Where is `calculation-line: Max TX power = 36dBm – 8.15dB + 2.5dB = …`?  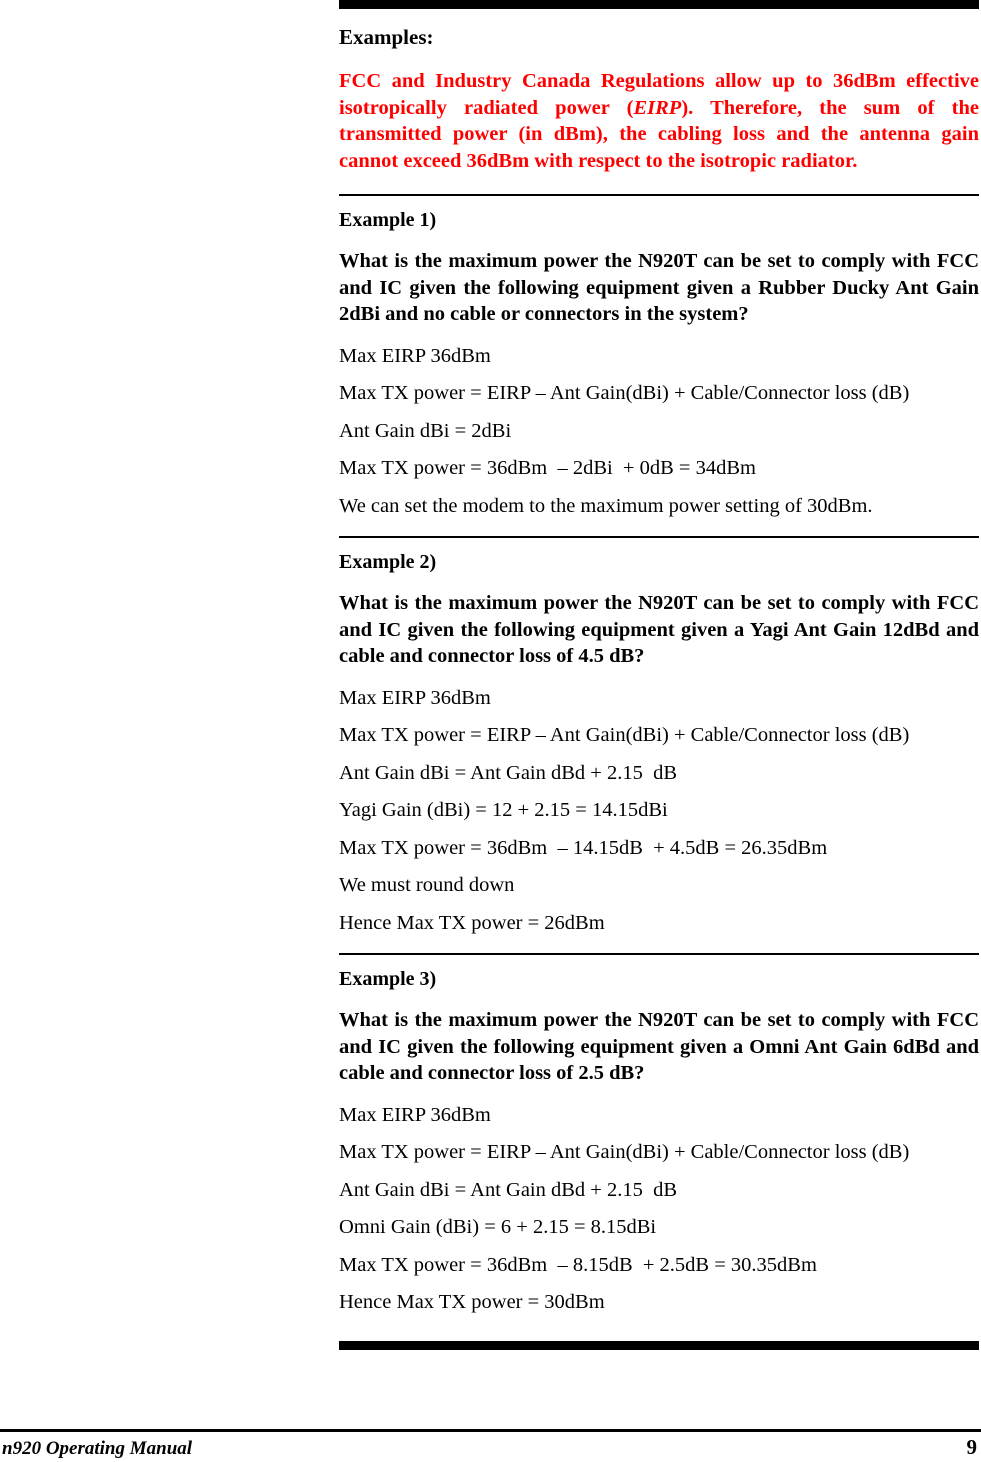
calculation-line: Max TX power = 36dBm – 8.15dB + 2.5dB = … is located at coordinates (578, 1264).